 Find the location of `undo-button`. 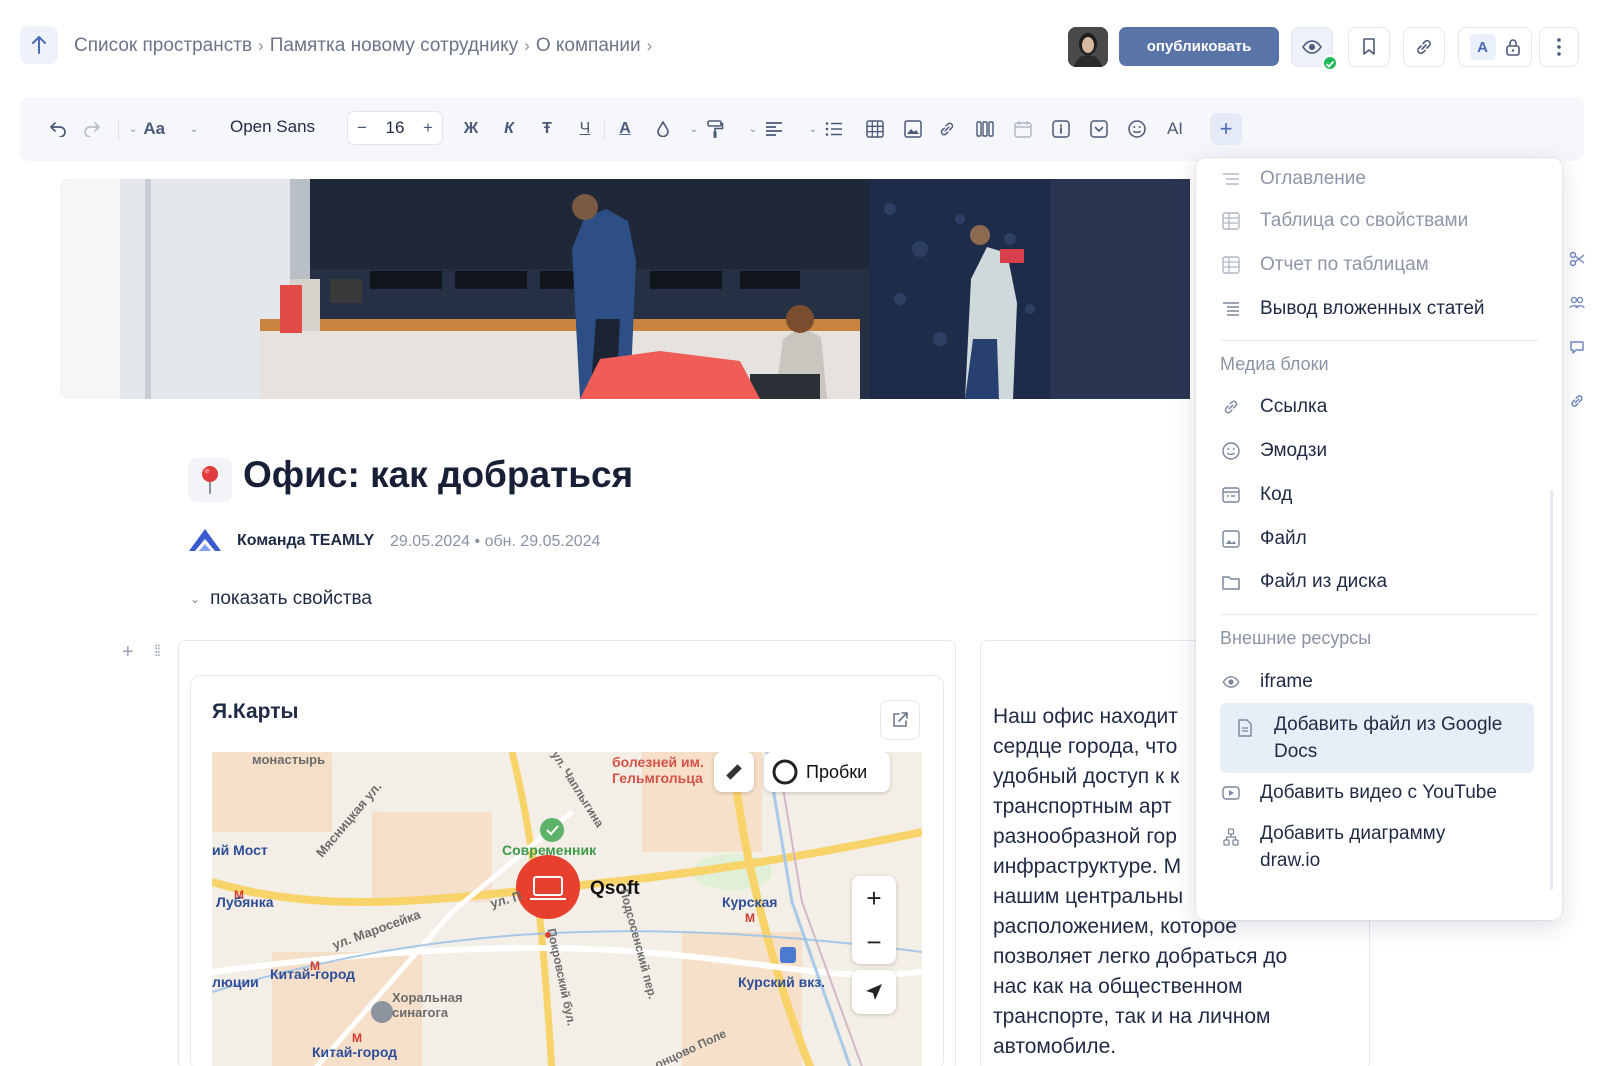

undo-button is located at coordinates (57, 129).